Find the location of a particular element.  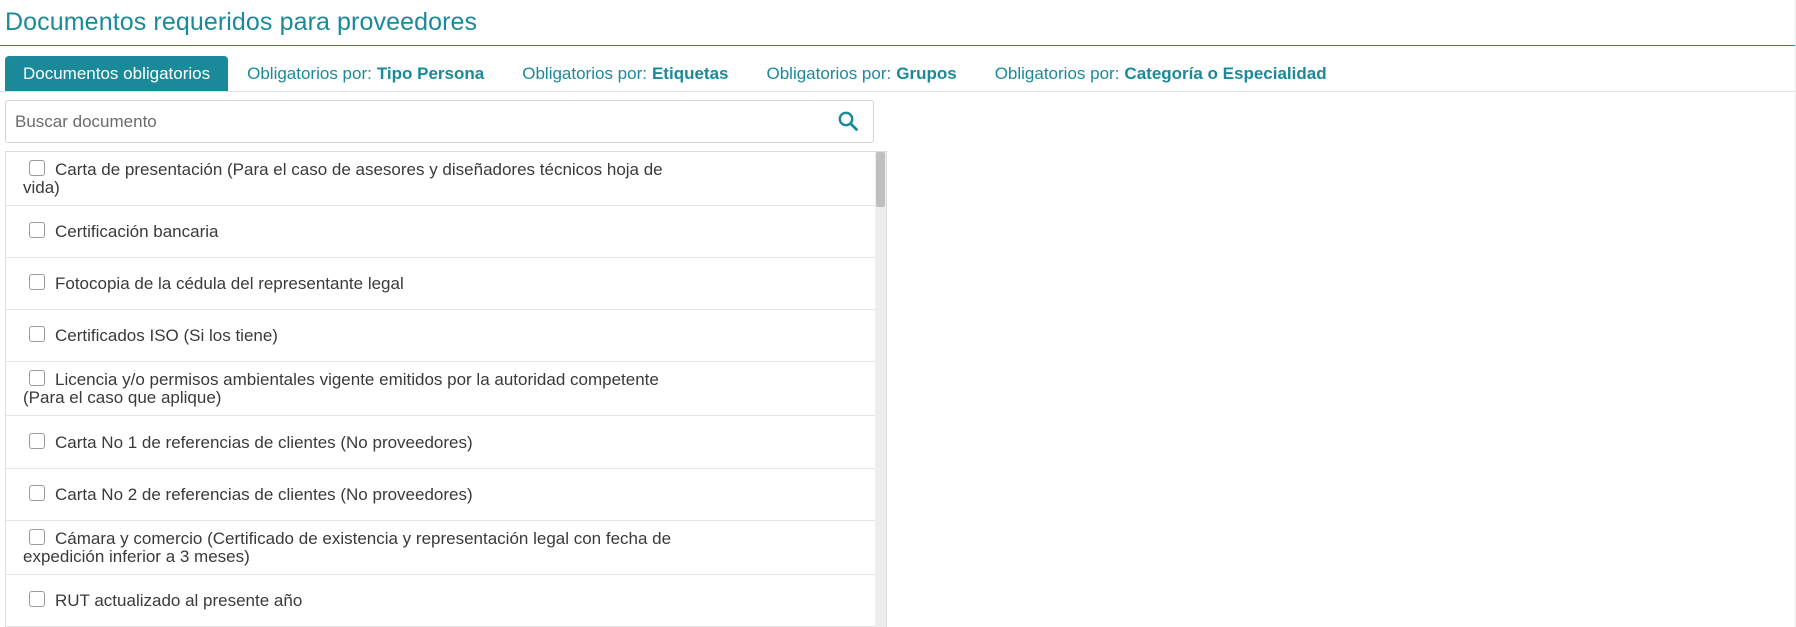

tab-grupos: Obligatorios por: Grupos is located at coordinates (862, 73).